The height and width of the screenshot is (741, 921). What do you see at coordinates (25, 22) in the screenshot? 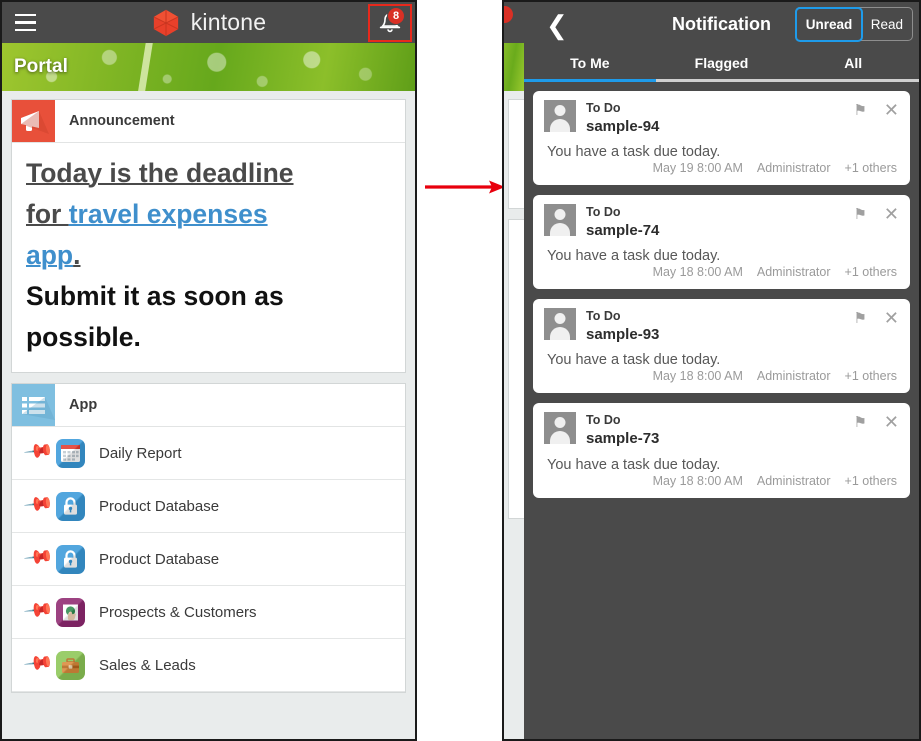
I see `hamburger-menu-icon` at bounding box center [25, 22].